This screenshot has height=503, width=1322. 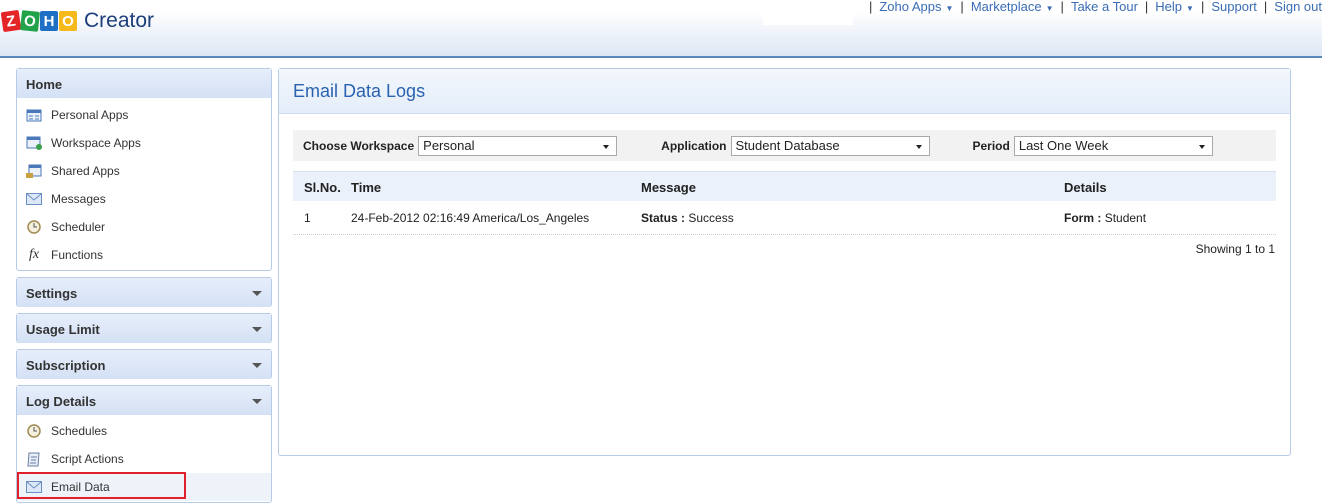 I want to click on settings-panel: Settings, so click(x=144, y=292).